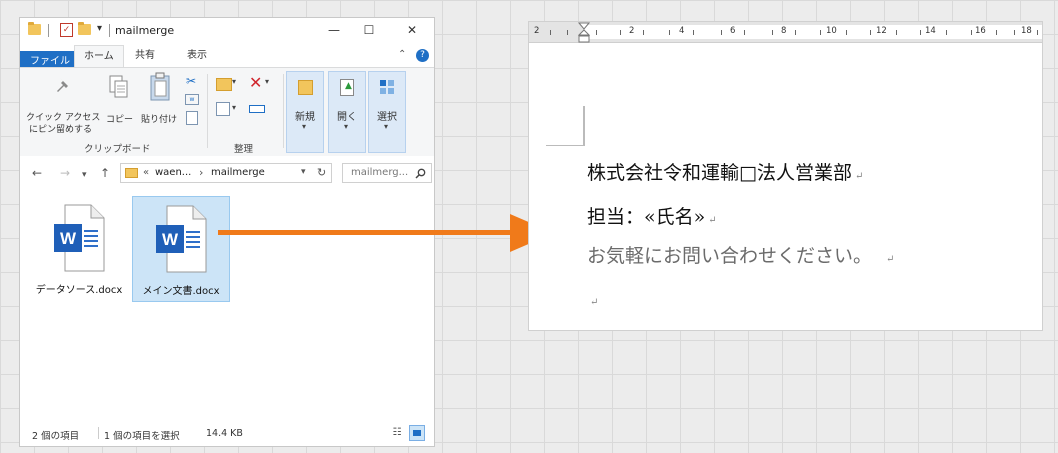  I want to click on delete-dropdown-icon: ▾, so click(267, 81).